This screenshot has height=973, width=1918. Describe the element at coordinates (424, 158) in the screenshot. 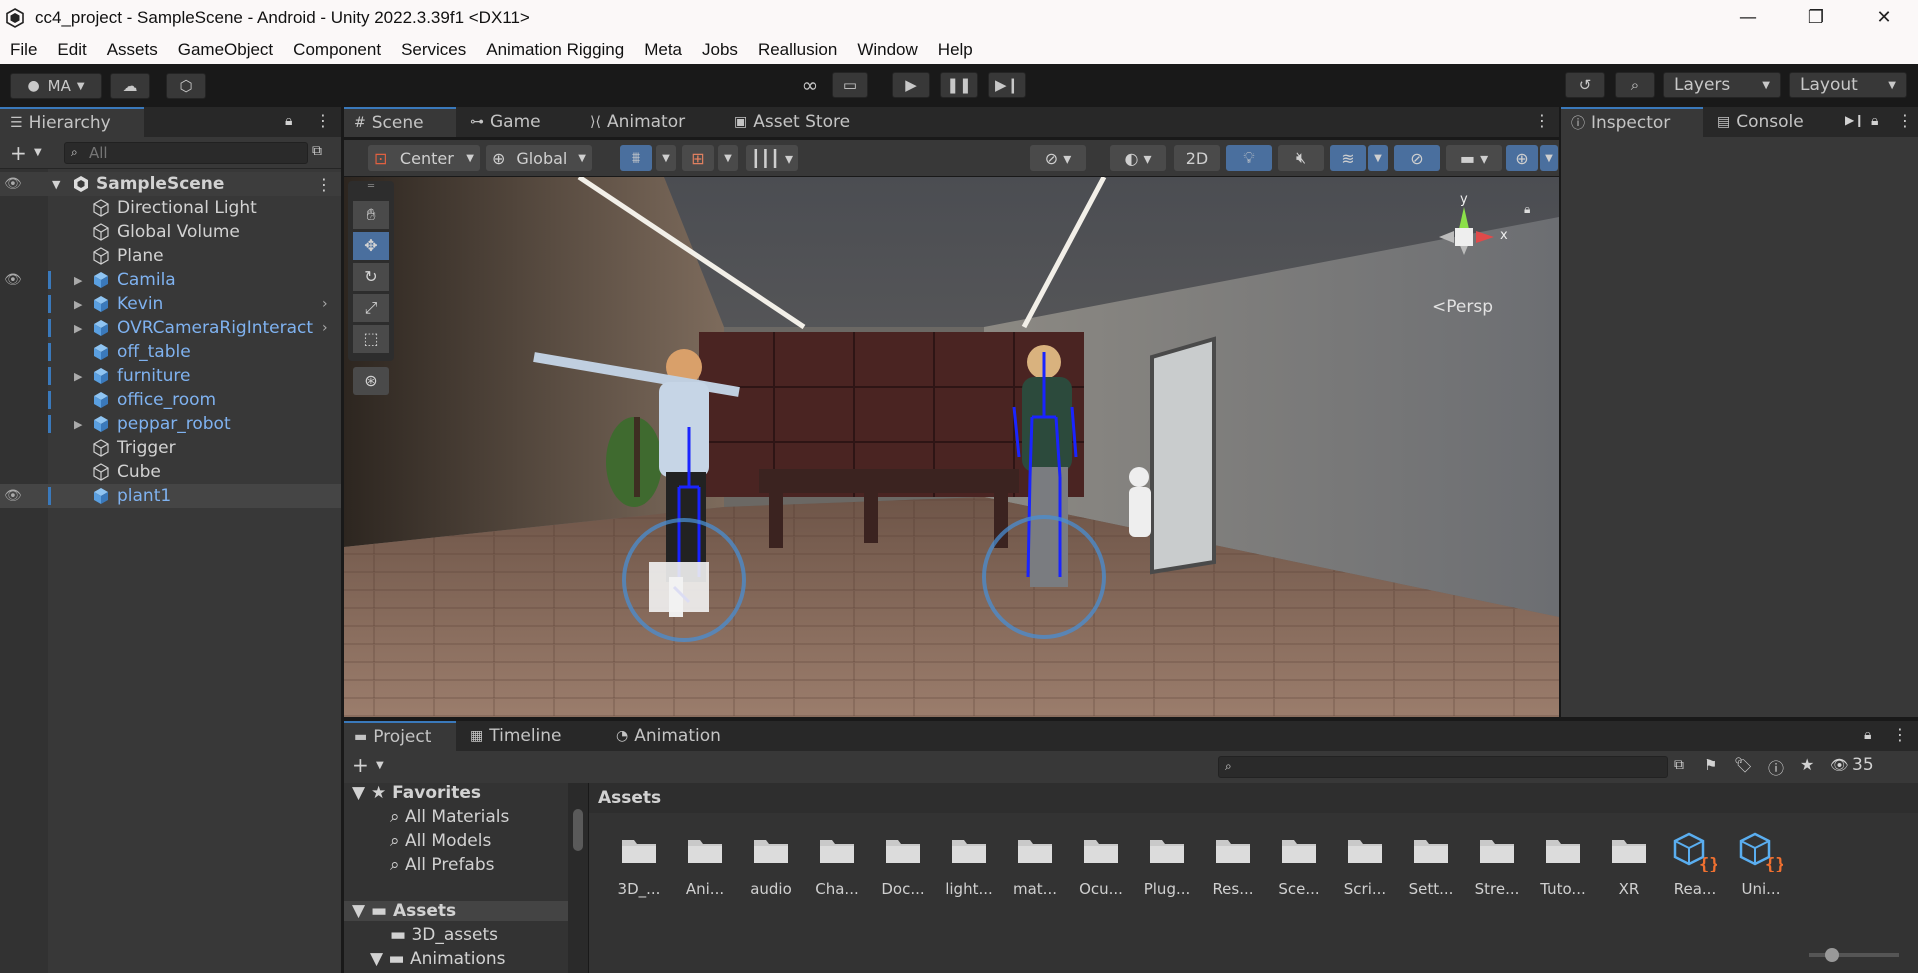

I see `pivot-dropdown: ⊡ Center ▼` at that location.